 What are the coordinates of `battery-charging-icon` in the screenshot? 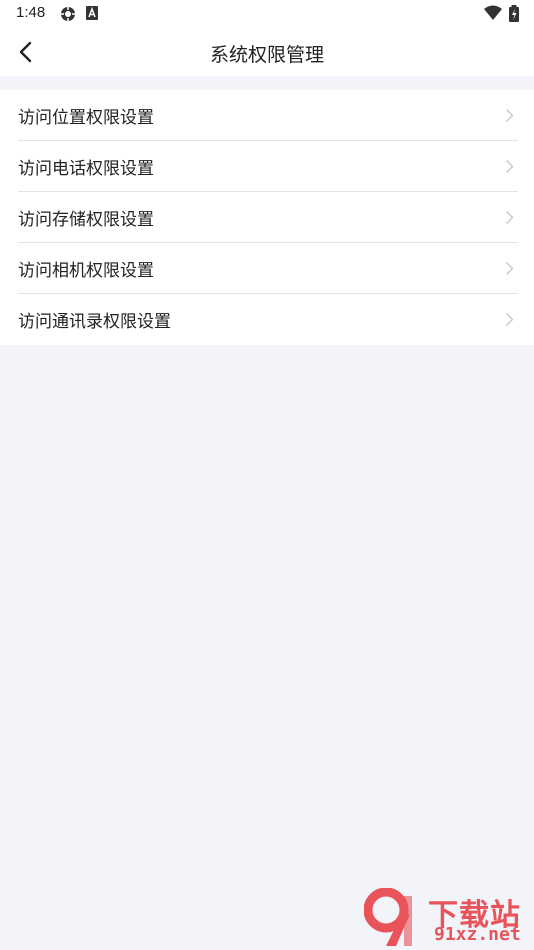 It's located at (514, 16).